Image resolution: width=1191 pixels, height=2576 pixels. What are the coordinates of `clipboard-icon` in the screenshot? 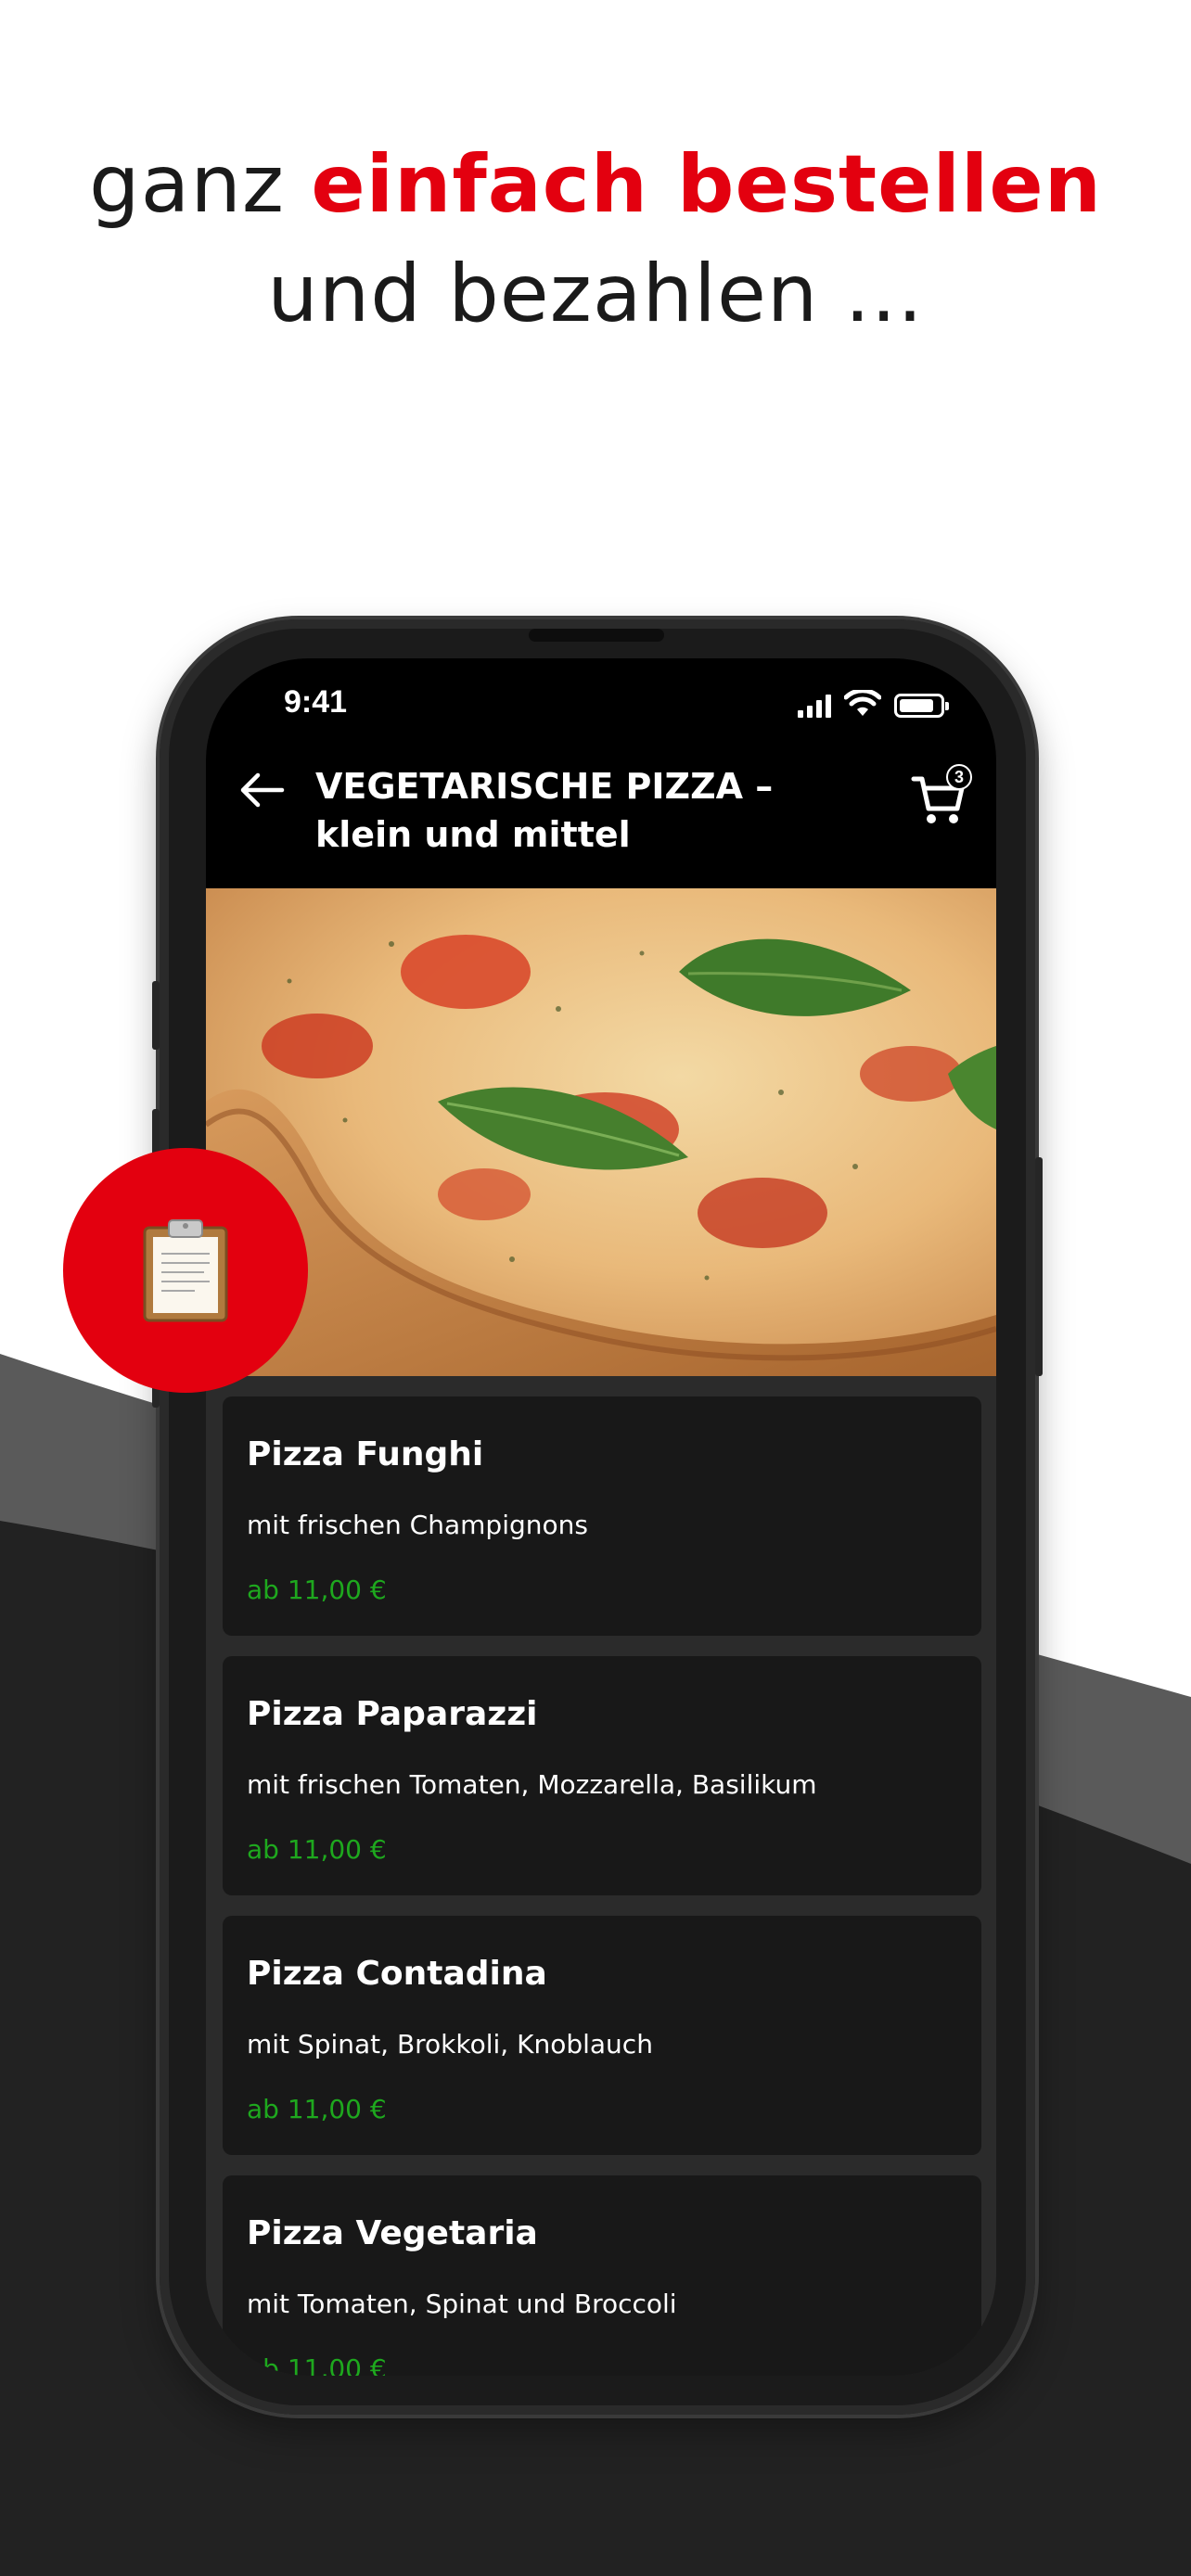 It's located at (185, 1270).